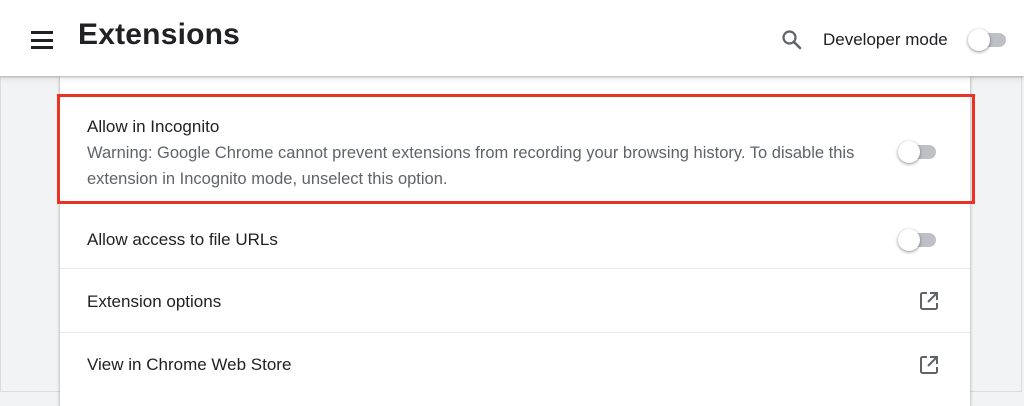  What do you see at coordinates (42, 40) in the screenshot?
I see `hamburger-menu-icon` at bounding box center [42, 40].